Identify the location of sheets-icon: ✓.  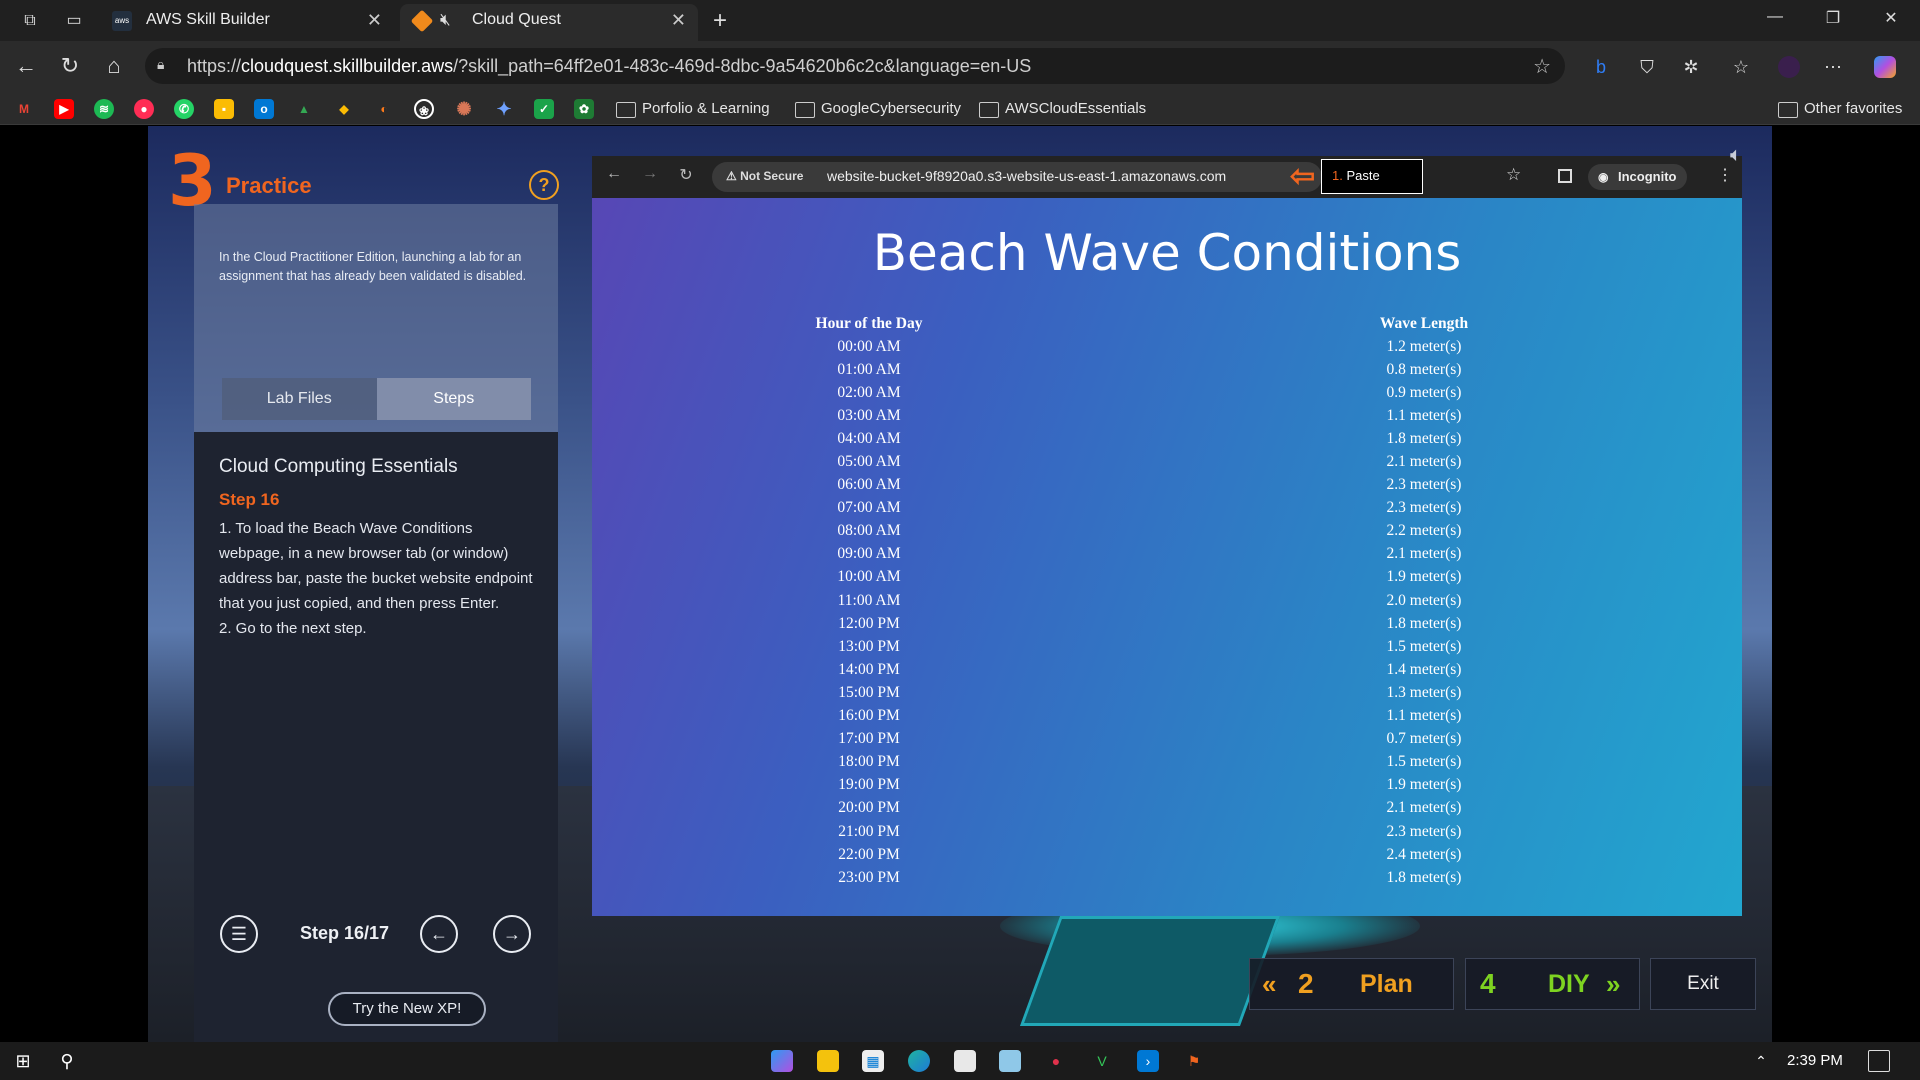
(544, 109).